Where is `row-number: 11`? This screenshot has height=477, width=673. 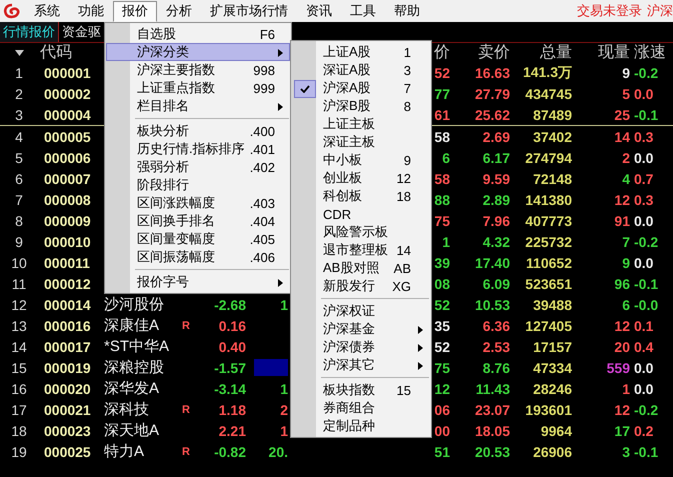 row-number: 11 is located at coordinates (19, 284).